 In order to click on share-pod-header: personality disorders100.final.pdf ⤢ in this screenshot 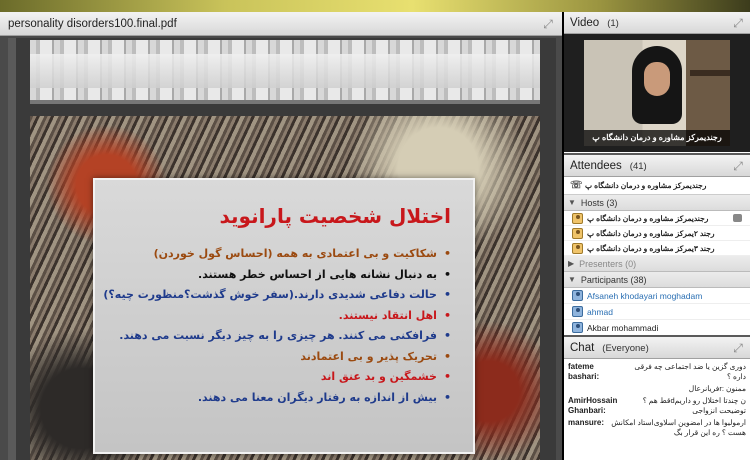, I will do `click(281, 24)`.